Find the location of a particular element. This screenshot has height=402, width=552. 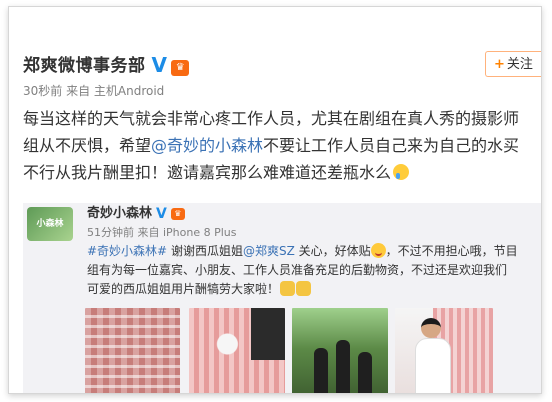

smile-emoji-icon is located at coordinates (378, 250).